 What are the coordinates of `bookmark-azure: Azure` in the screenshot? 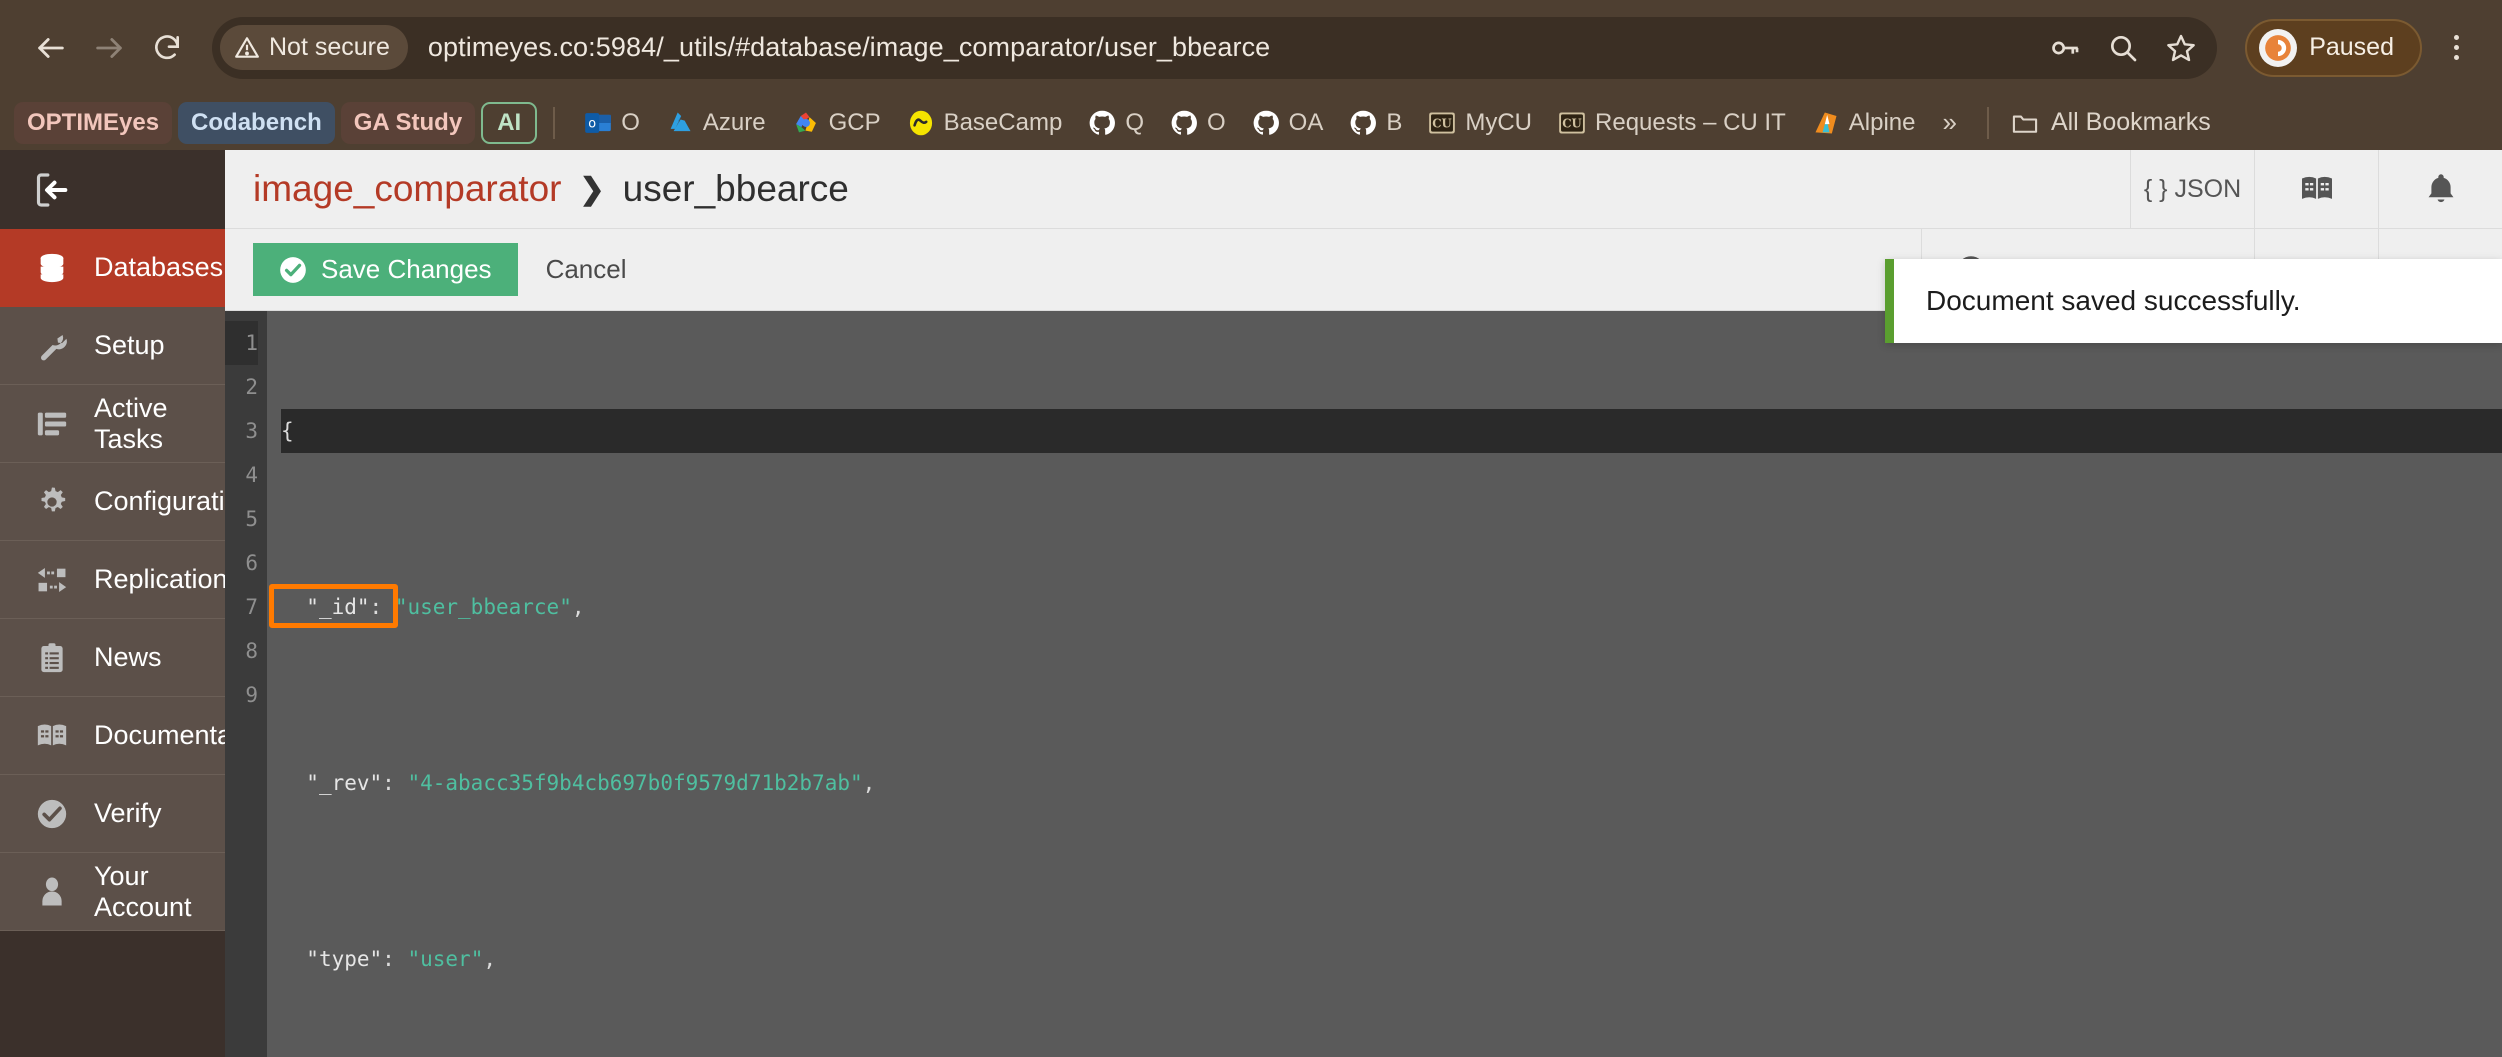 It's located at (716, 123).